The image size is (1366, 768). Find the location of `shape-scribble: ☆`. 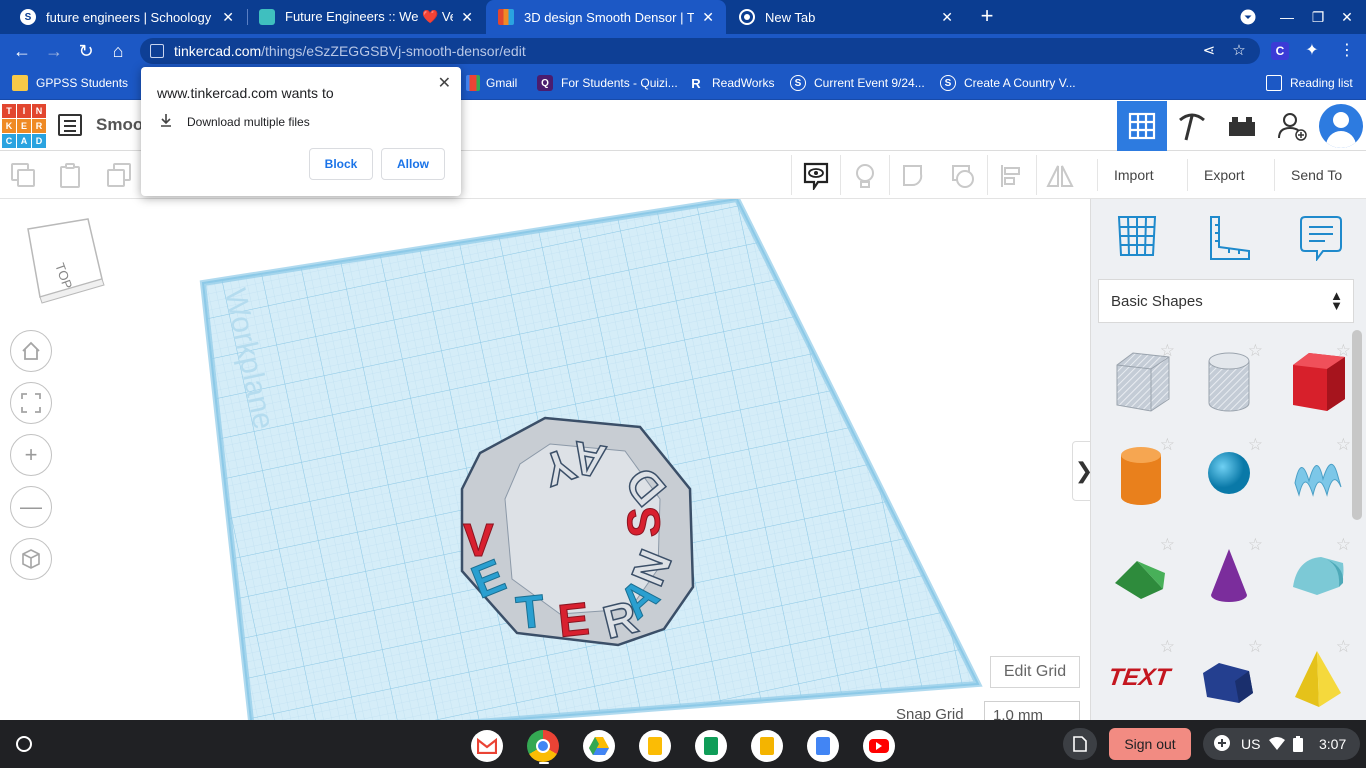

shape-scribble: ☆ is located at coordinates (1317, 476).